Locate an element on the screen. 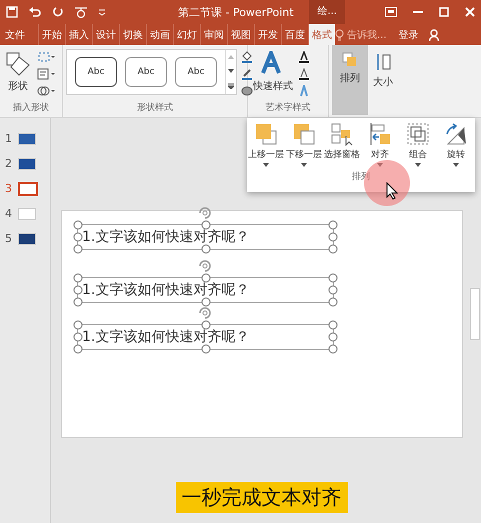 The image size is (481, 523). redo-icon is located at coordinates (58, 12).